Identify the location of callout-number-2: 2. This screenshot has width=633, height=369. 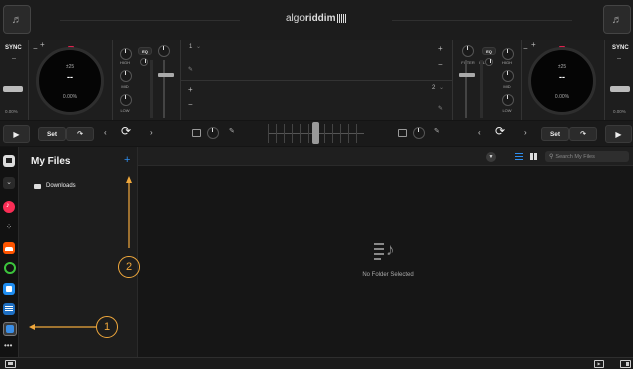
(129, 267).